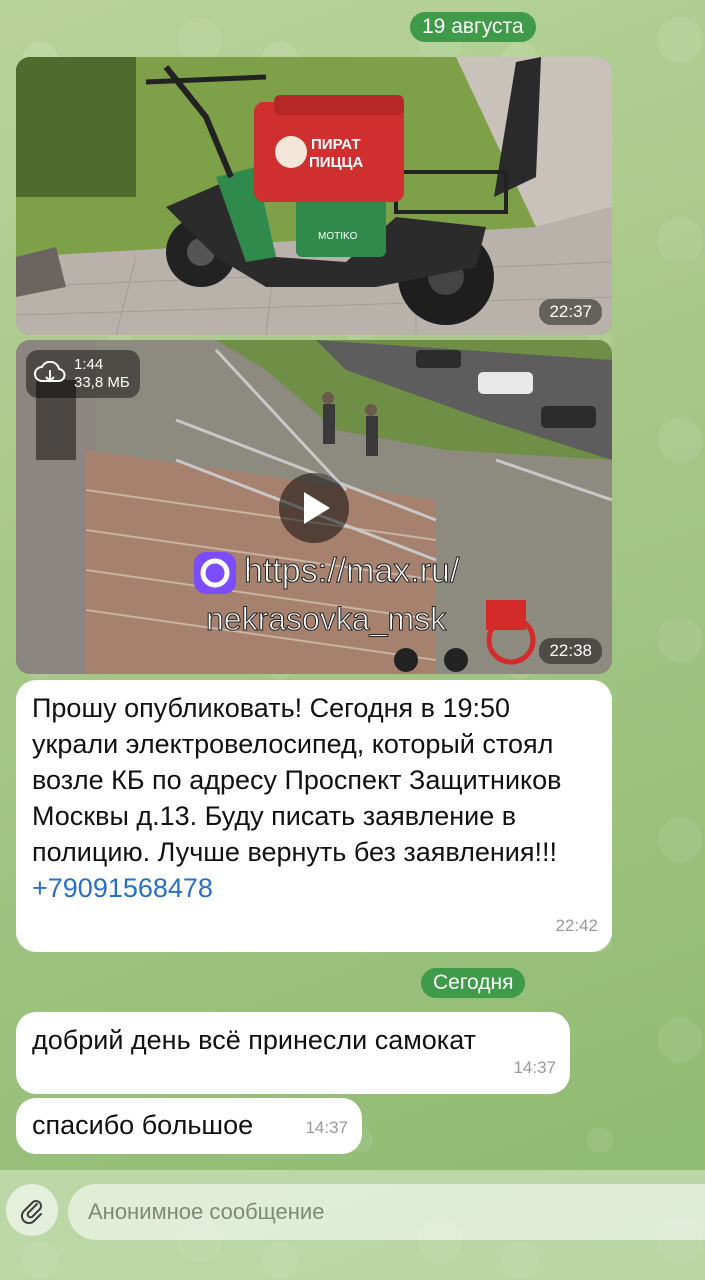  What do you see at coordinates (473, 983) in the screenshot?
I see `date-divider: Сегодня` at bounding box center [473, 983].